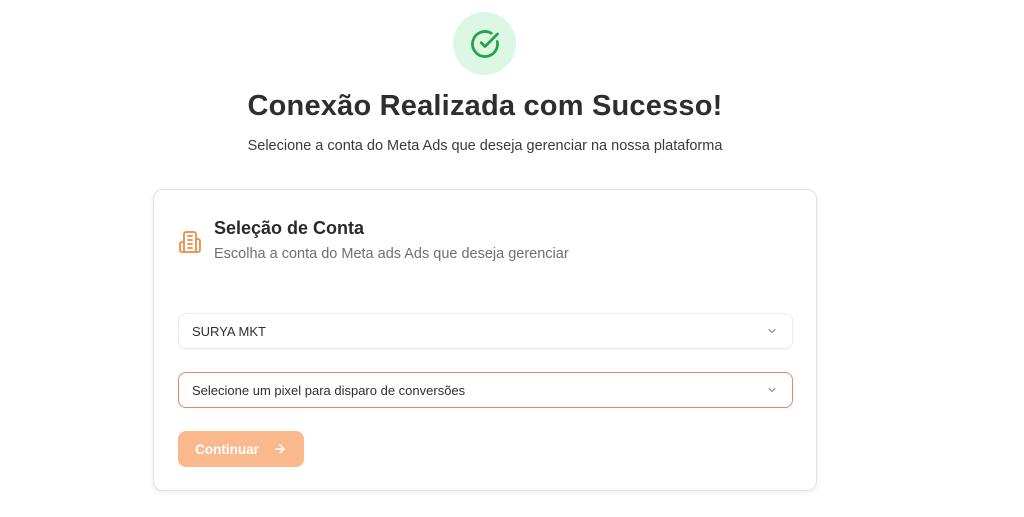  What do you see at coordinates (485, 106) in the screenshot?
I see `page-title: Conexão Realizada com Sucesso!` at bounding box center [485, 106].